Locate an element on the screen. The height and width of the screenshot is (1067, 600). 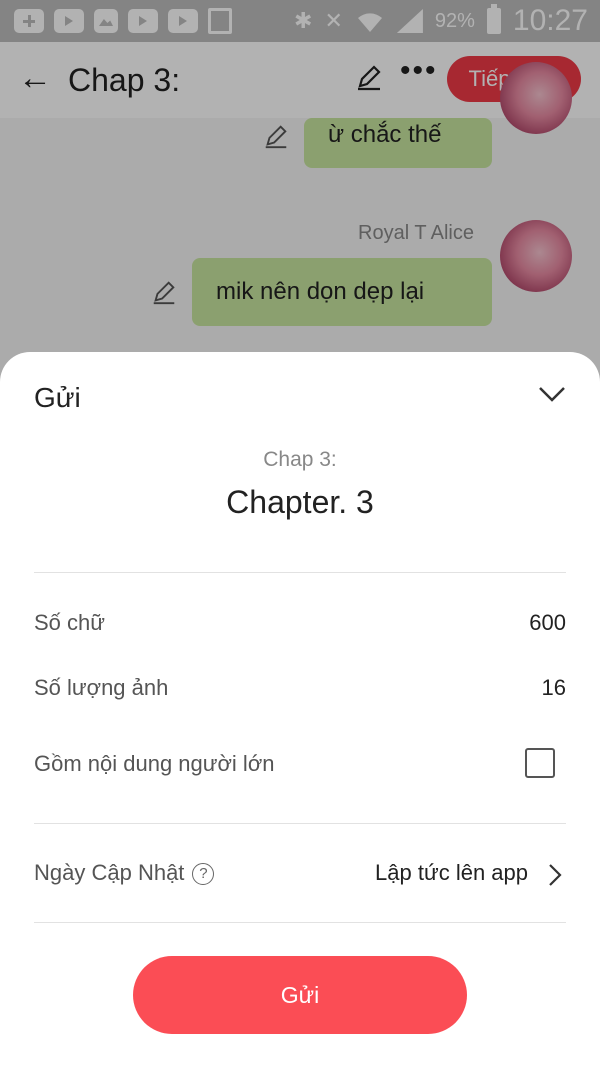
update-date-value: Lập tức lên app is located at coordinates (451, 873).